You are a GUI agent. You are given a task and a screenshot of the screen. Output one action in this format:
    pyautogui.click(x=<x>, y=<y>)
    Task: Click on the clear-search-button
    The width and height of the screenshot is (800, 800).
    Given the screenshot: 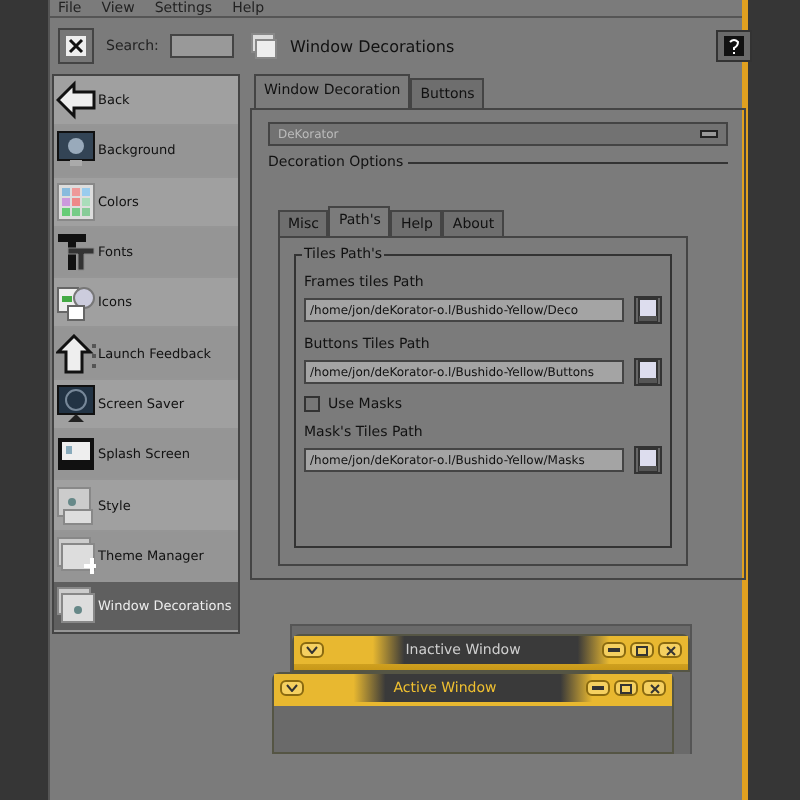 What is the action you would take?
    pyautogui.click(x=76, y=46)
    